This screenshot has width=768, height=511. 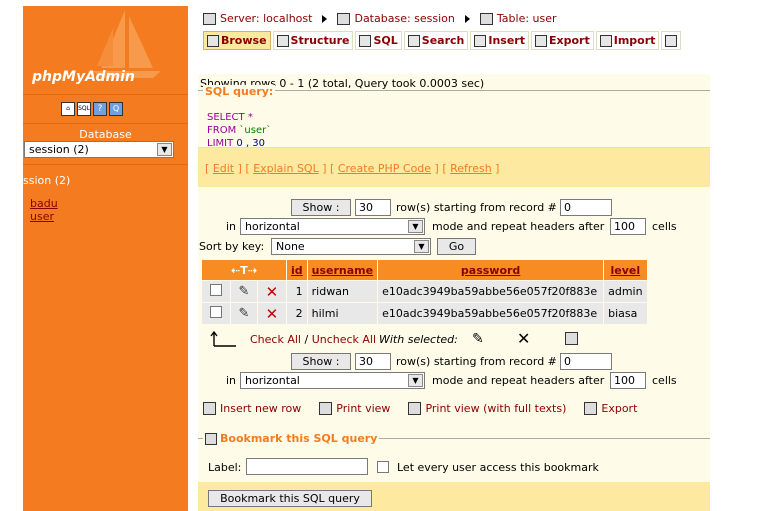 I want to click on cell-level: biasa, so click(x=625, y=313).